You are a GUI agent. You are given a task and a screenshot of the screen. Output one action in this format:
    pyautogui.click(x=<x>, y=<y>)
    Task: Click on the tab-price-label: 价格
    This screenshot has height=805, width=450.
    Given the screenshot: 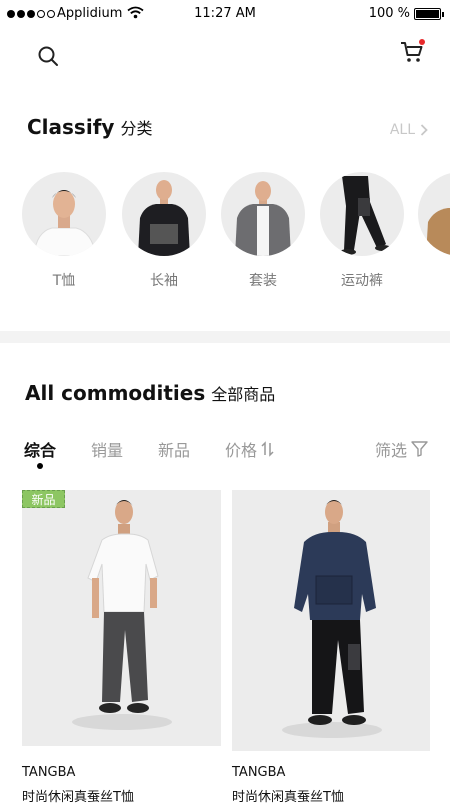 What is the action you would take?
    pyautogui.click(x=241, y=450)
    